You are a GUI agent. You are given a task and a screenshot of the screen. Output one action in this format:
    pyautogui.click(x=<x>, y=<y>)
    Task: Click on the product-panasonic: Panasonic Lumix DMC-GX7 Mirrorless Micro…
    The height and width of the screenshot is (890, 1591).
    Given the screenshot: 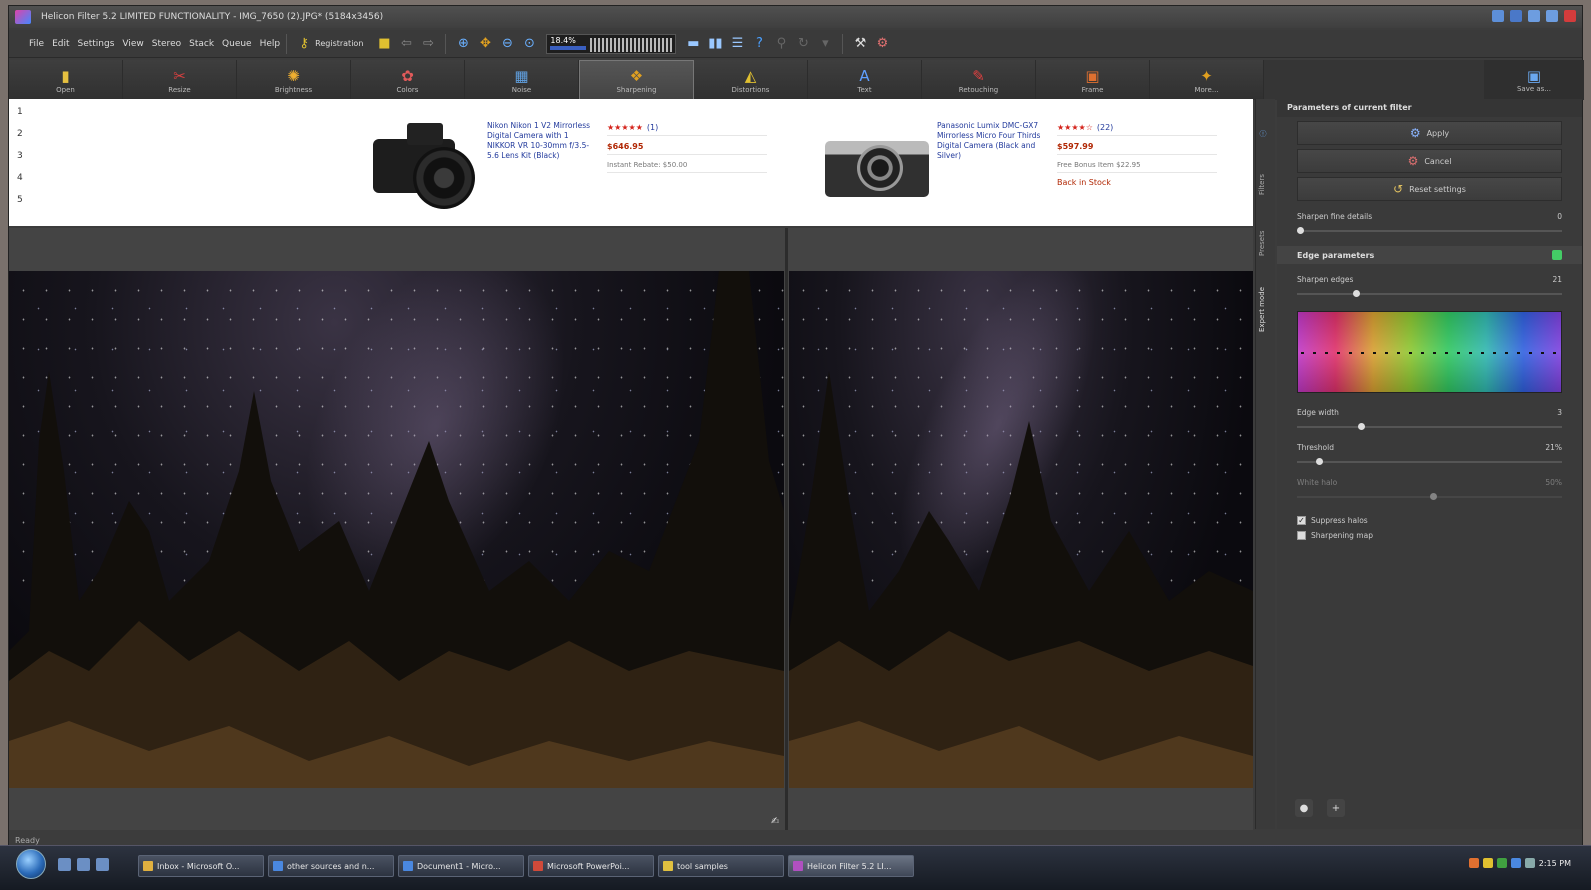 What is the action you would take?
    pyautogui.click(x=1017, y=161)
    